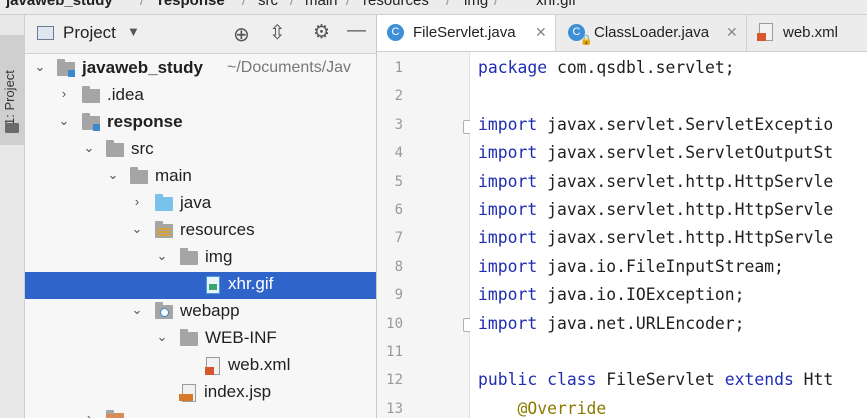  What do you see at coordinates (241, 337) in the screenshot?
I see `tree-item-label: WEB-INF` at bounding box center [241, 337].